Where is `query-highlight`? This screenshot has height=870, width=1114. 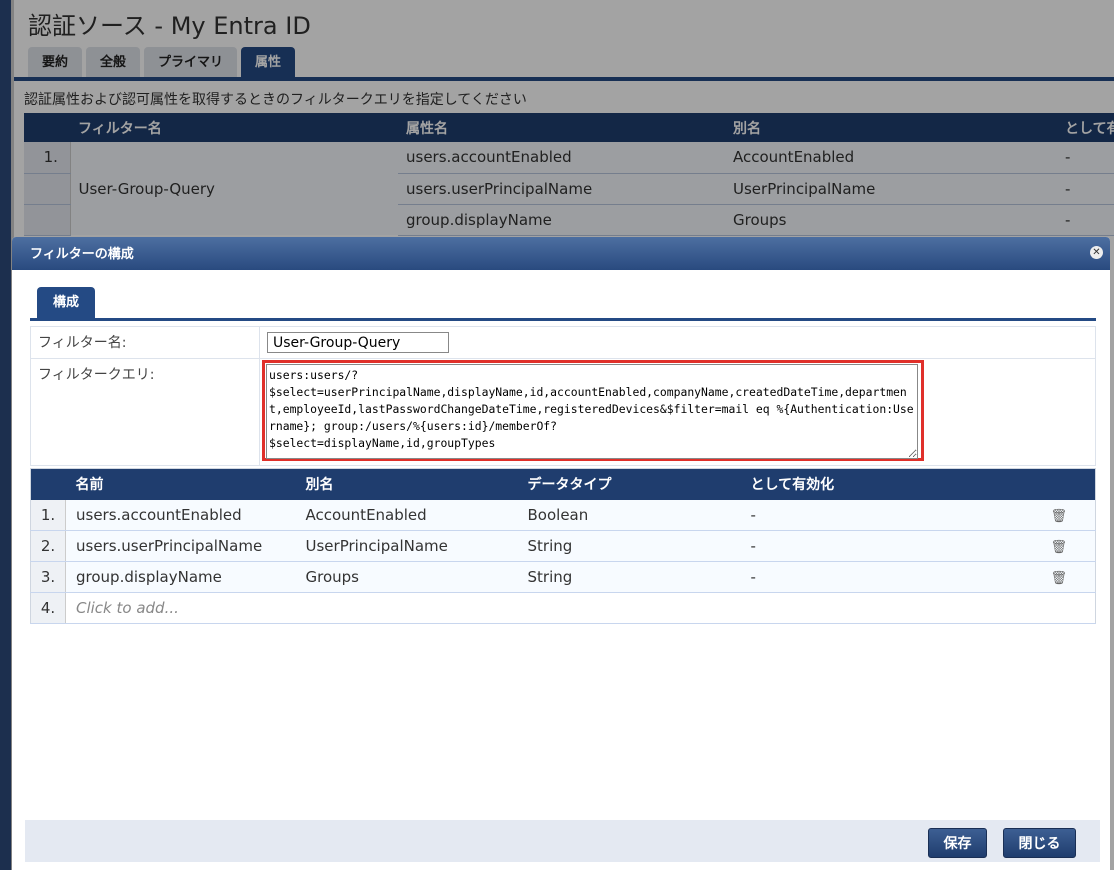
query-highlight is located at coordinates (593, 410).